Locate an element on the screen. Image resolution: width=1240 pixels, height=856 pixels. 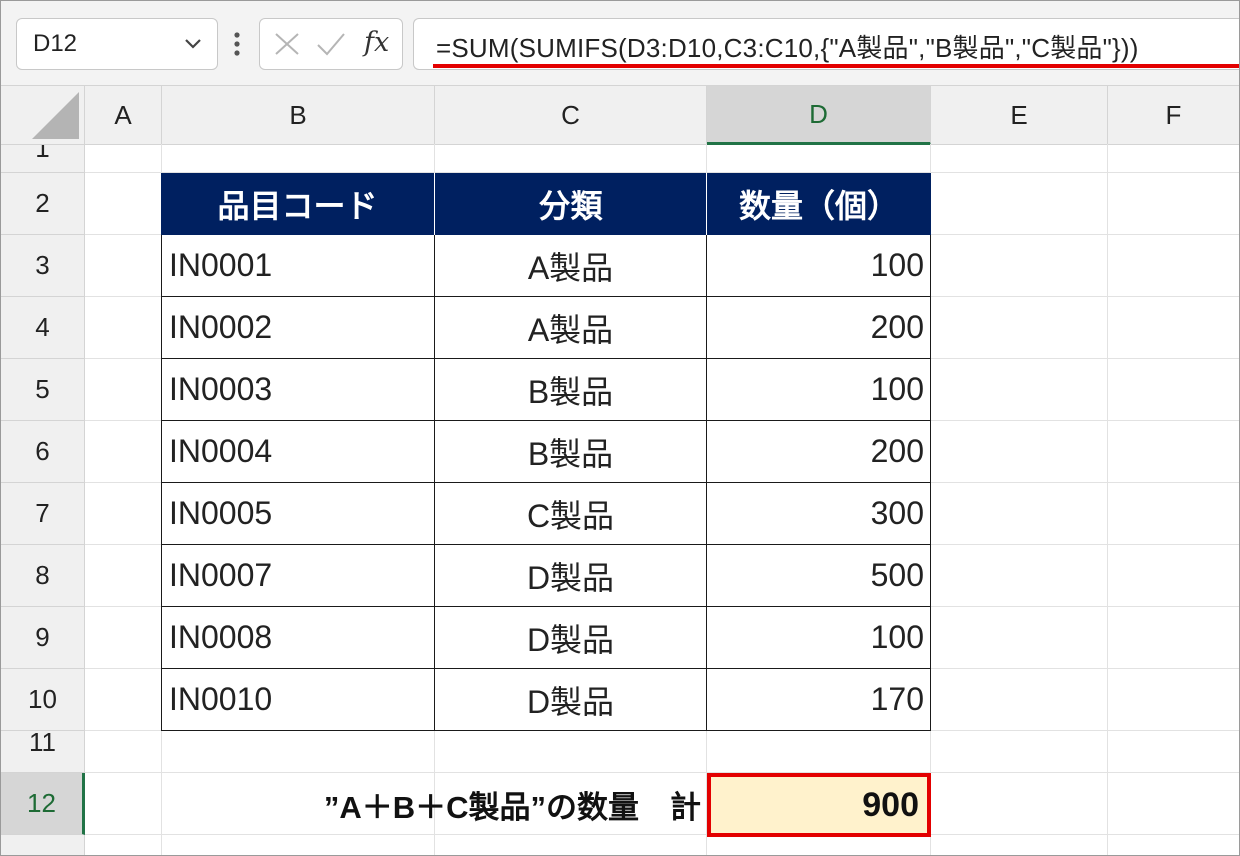
table-cell-code: IN0002 is located at coordinates (298, 328).